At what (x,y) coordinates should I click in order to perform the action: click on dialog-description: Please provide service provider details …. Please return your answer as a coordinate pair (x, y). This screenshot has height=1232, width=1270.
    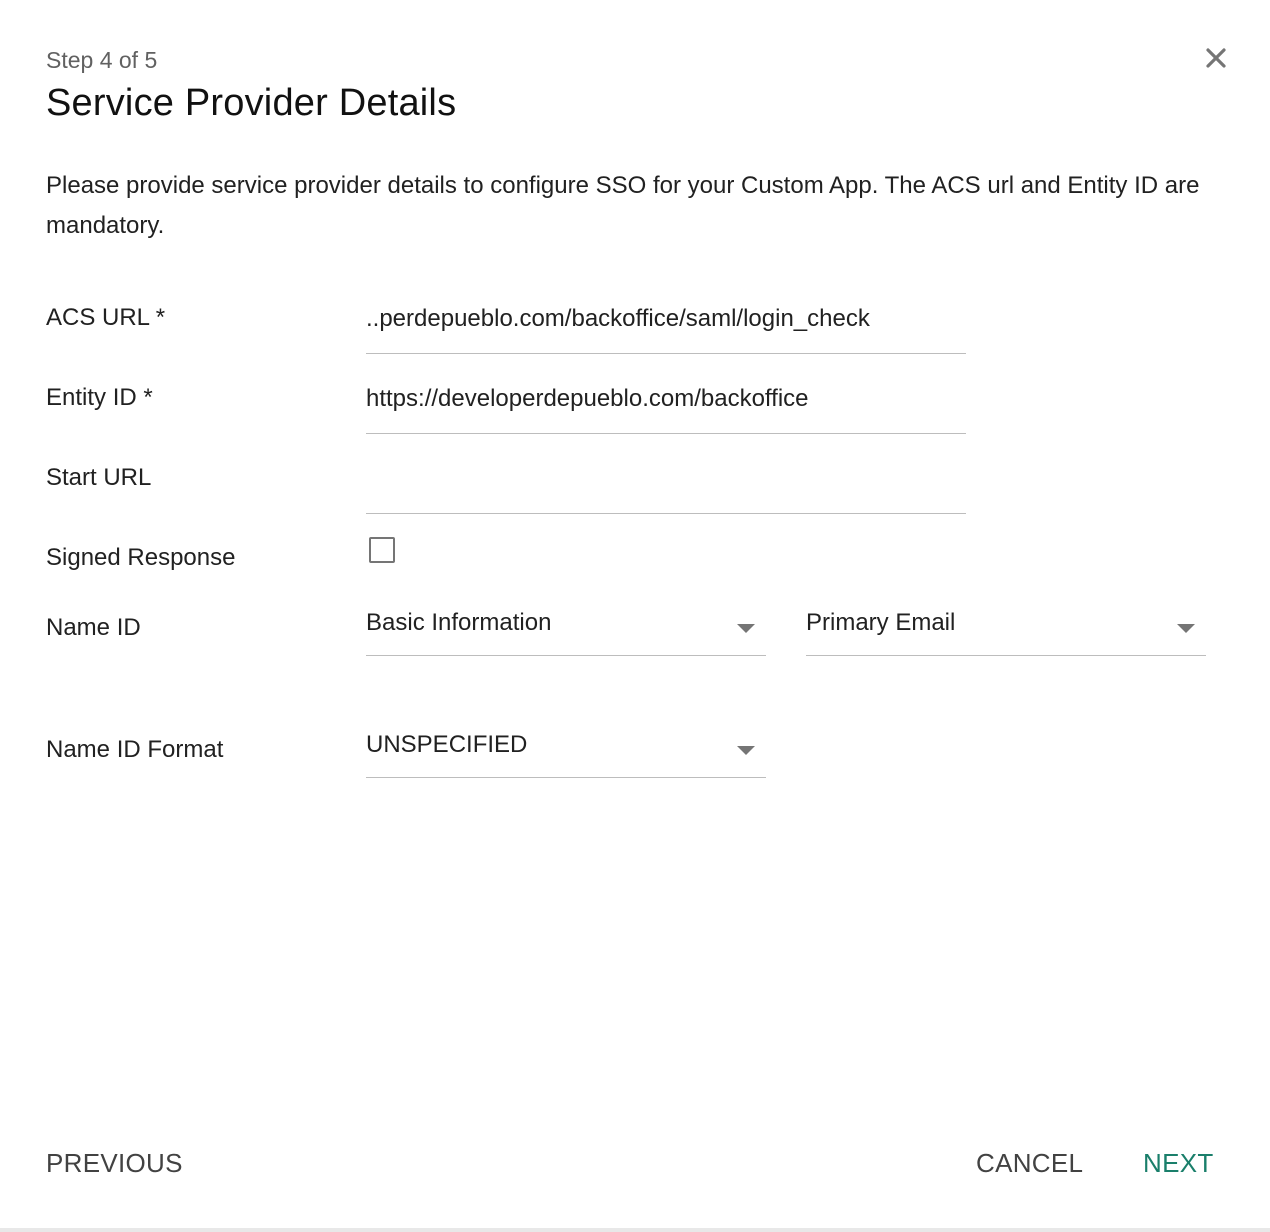
    Looking at the image, I should click on (623, 205).